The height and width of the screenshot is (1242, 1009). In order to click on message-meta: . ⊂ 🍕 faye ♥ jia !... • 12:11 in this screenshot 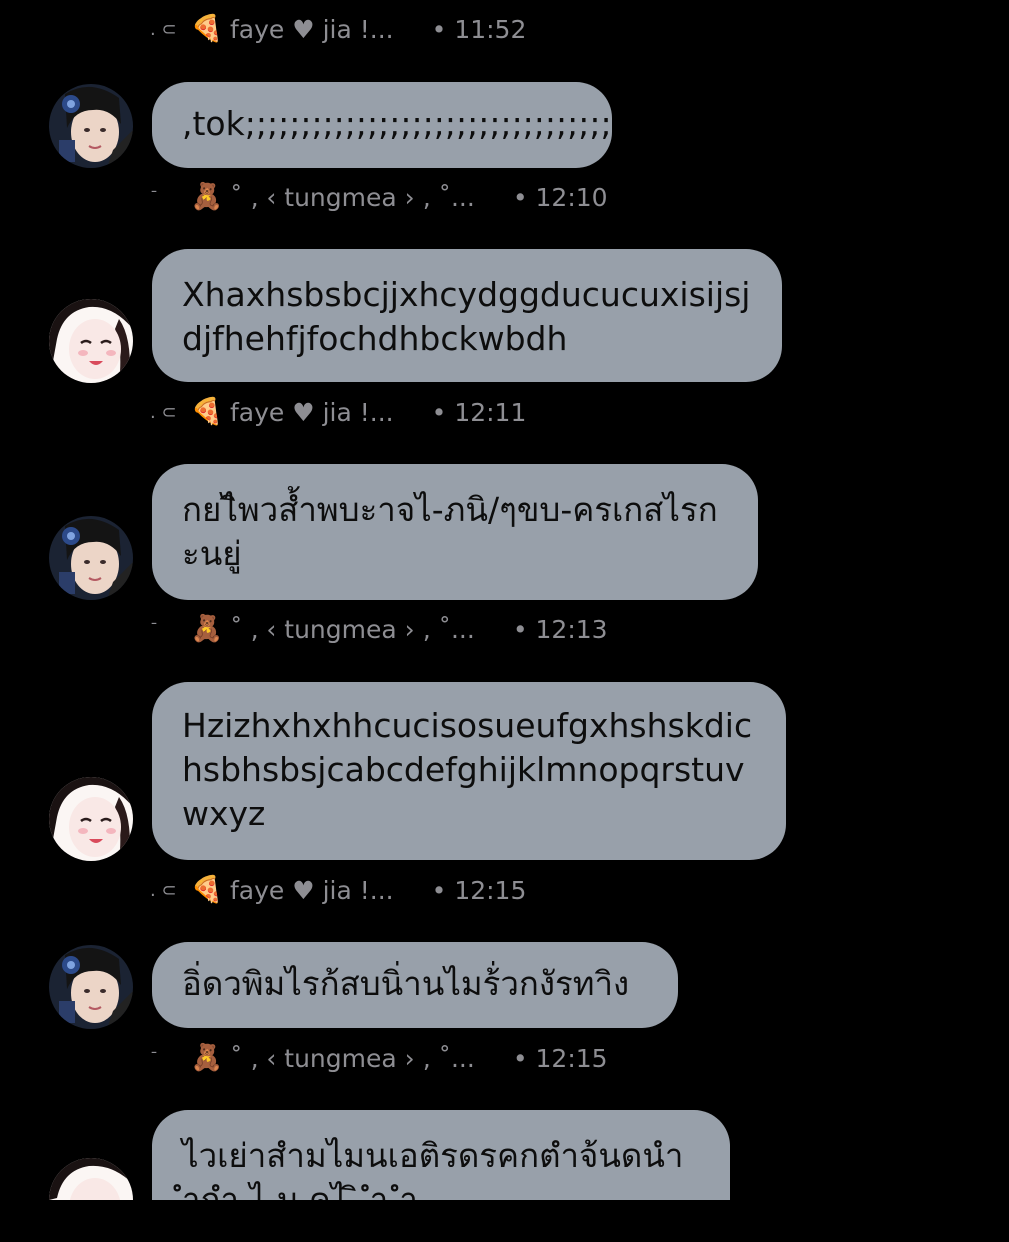, I will do `click(338, 412)`.